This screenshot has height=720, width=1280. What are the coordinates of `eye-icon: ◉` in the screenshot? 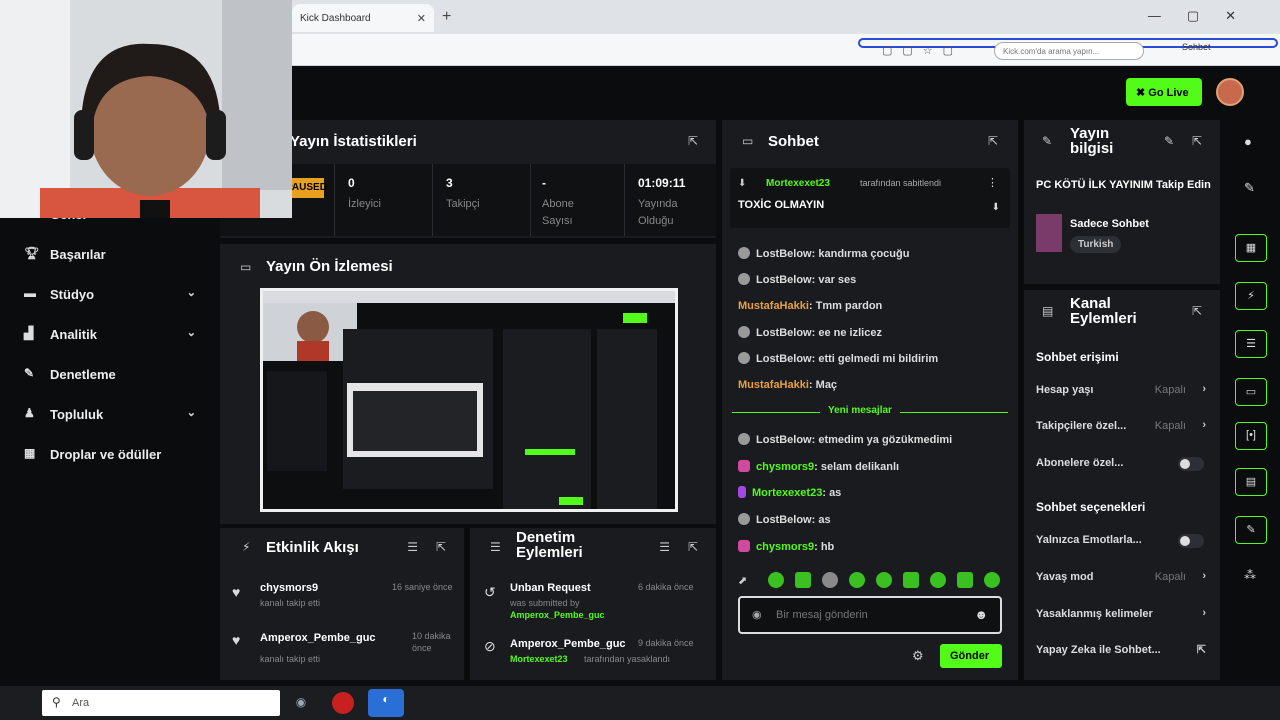 It's located at (757, 614).